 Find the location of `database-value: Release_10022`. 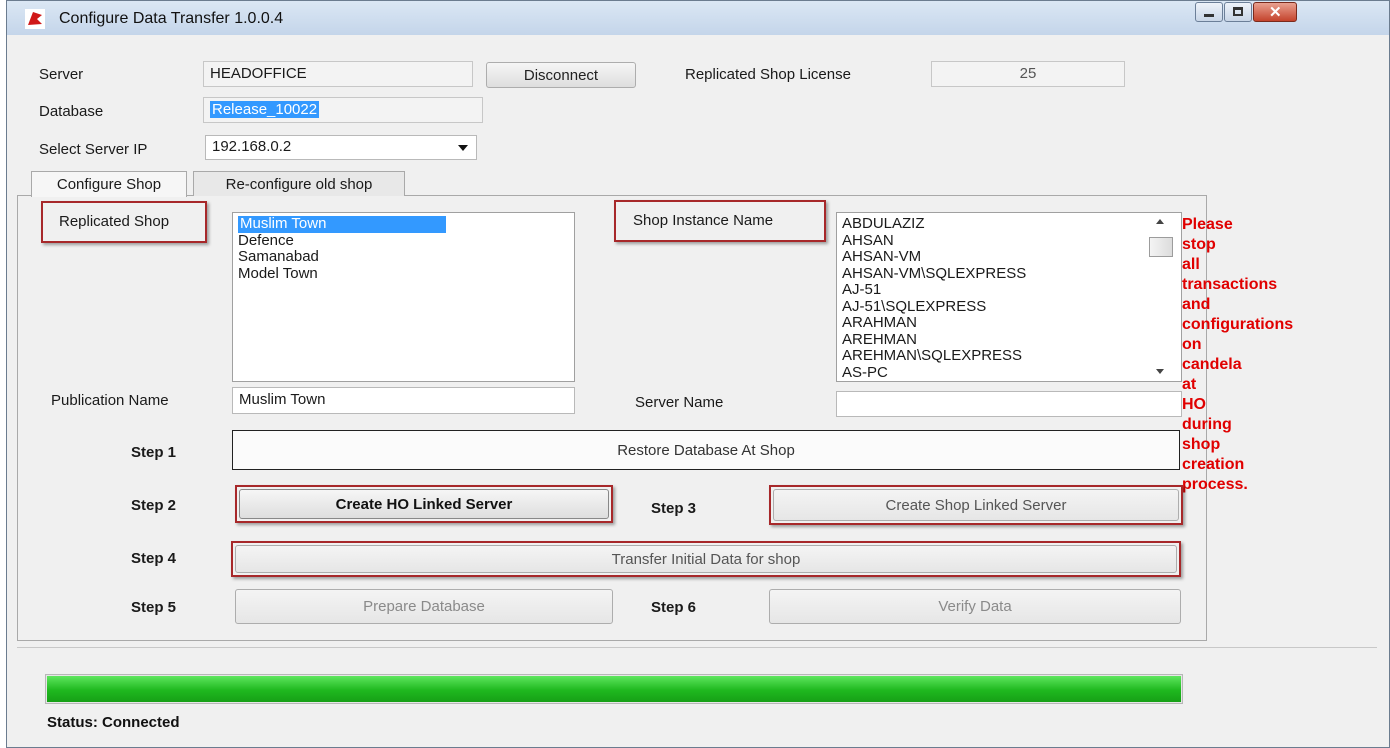

database-value: Release_10022 is located at coordinates (265, 109).